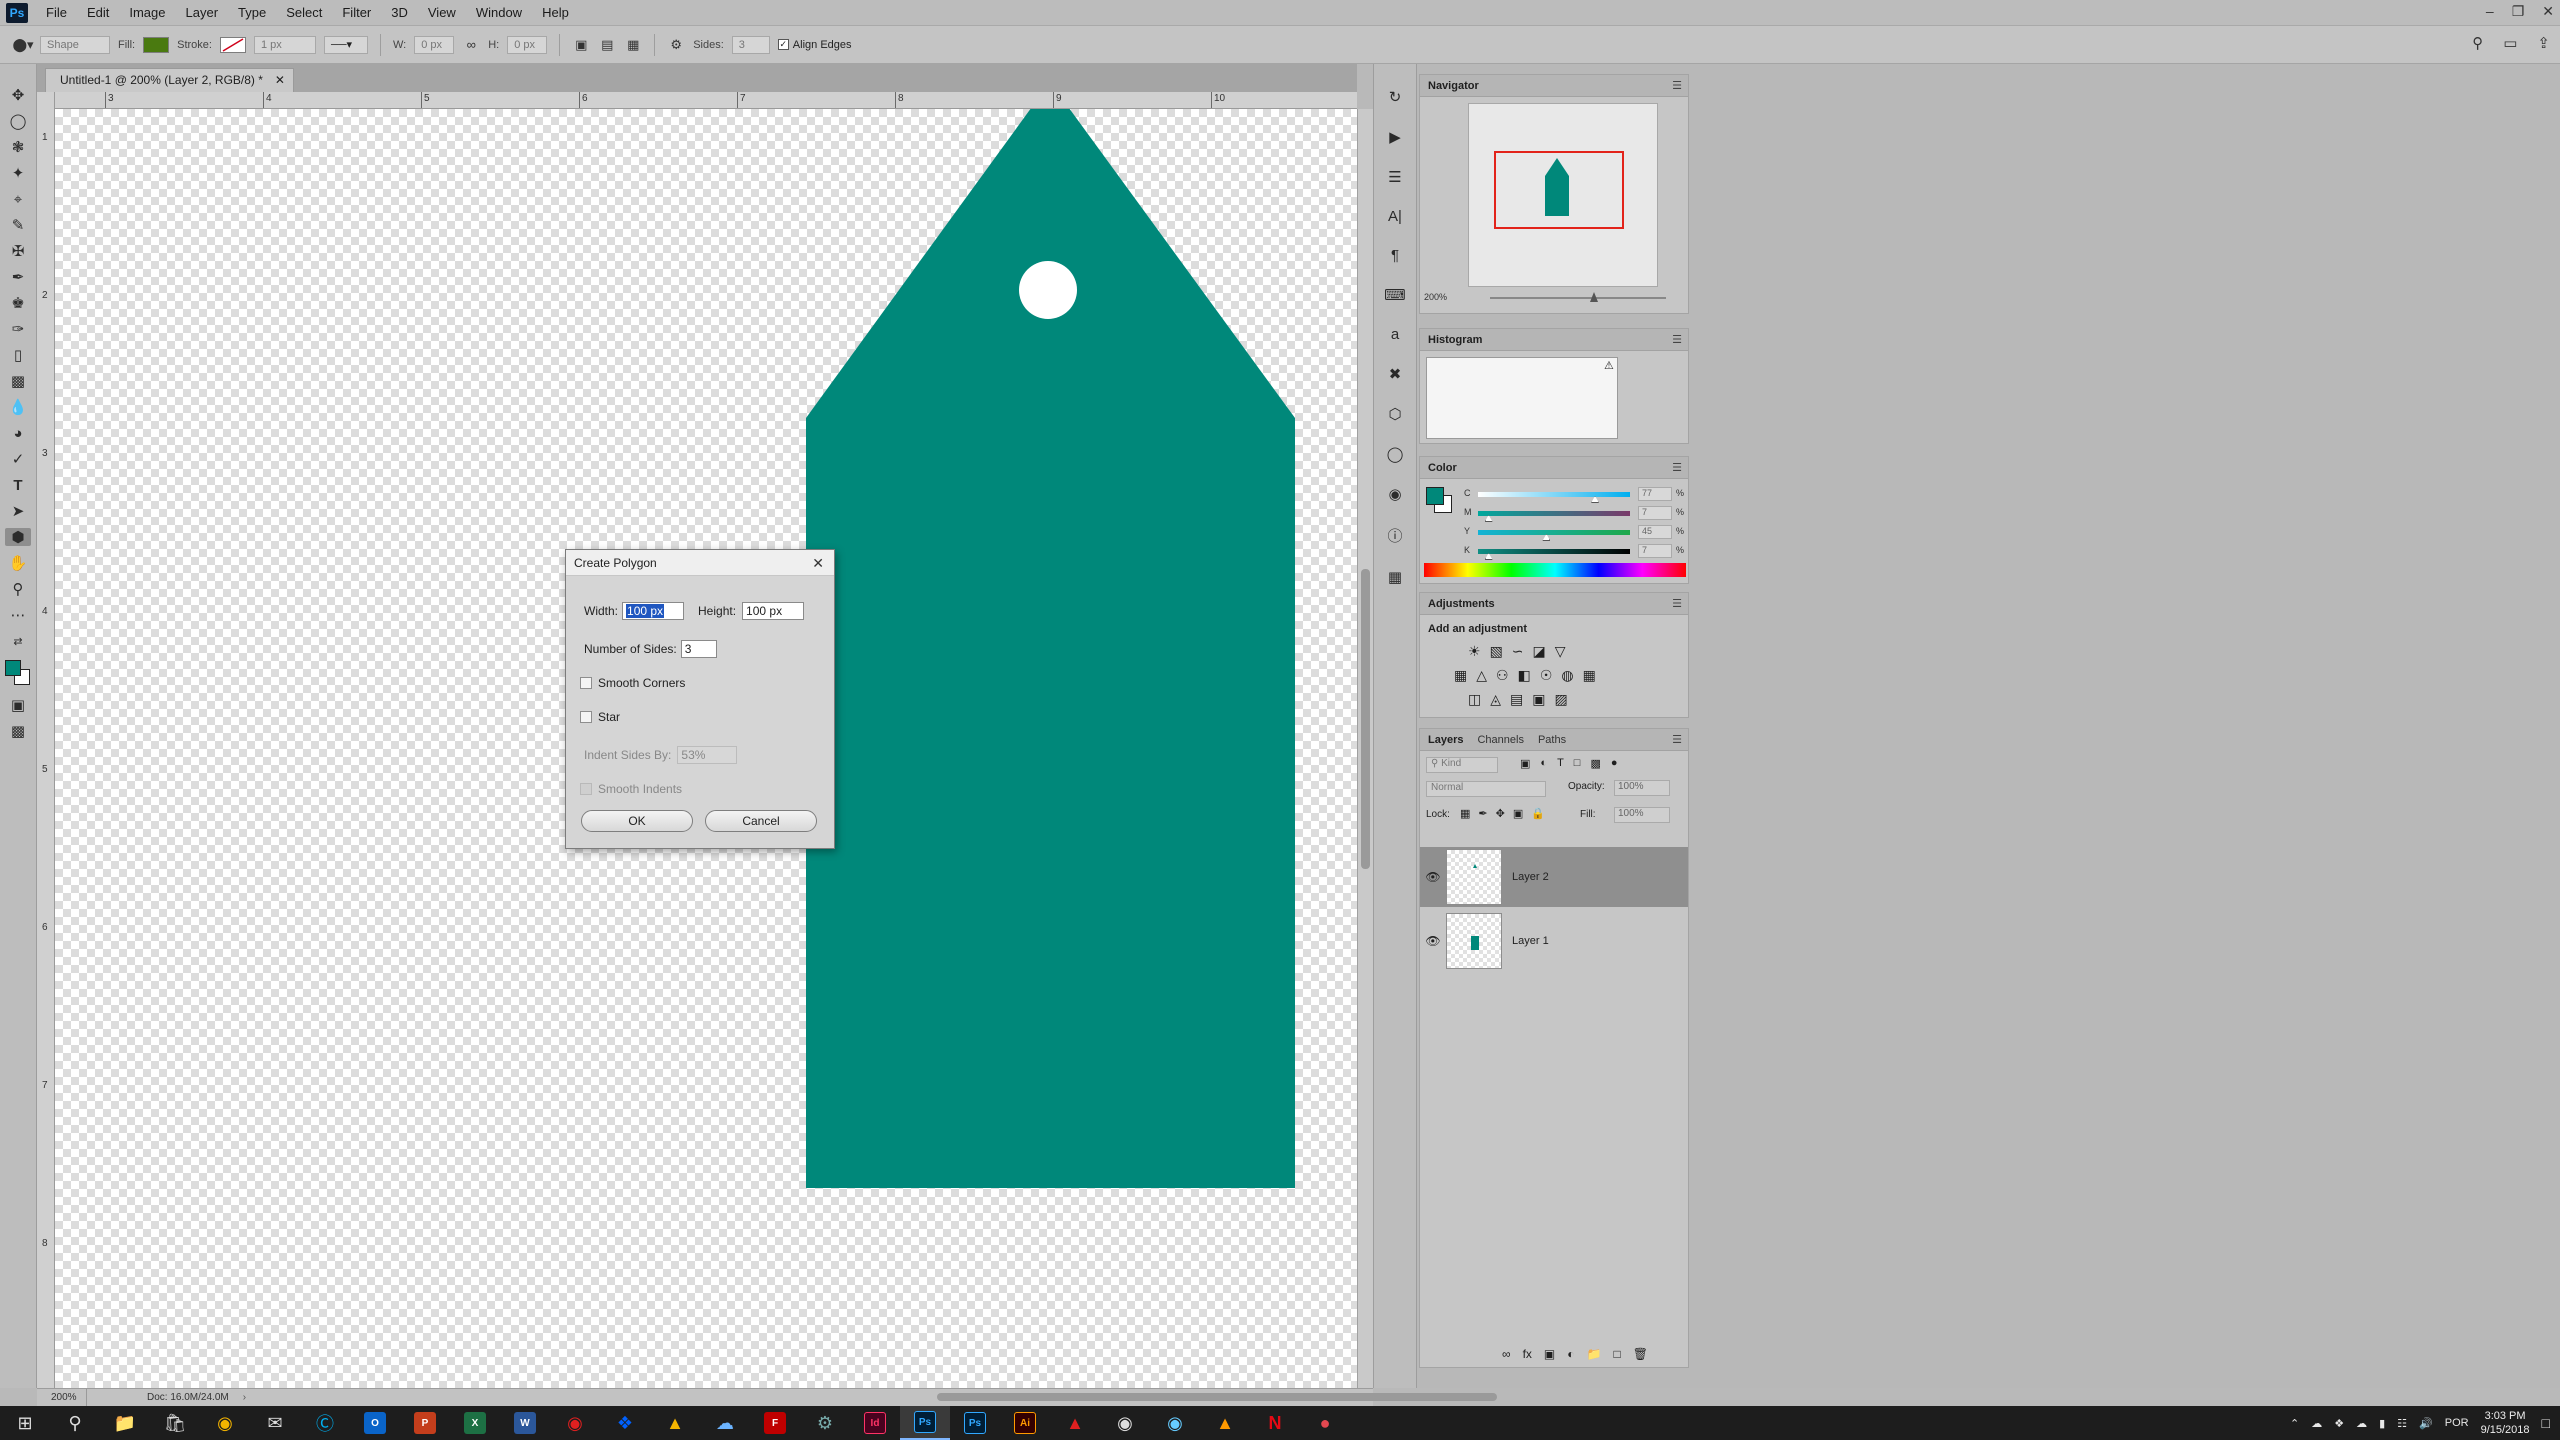 The width and height of the screenshot is (2560, 1440). I want to click on outlook-icon: O, so click(375, 1423).